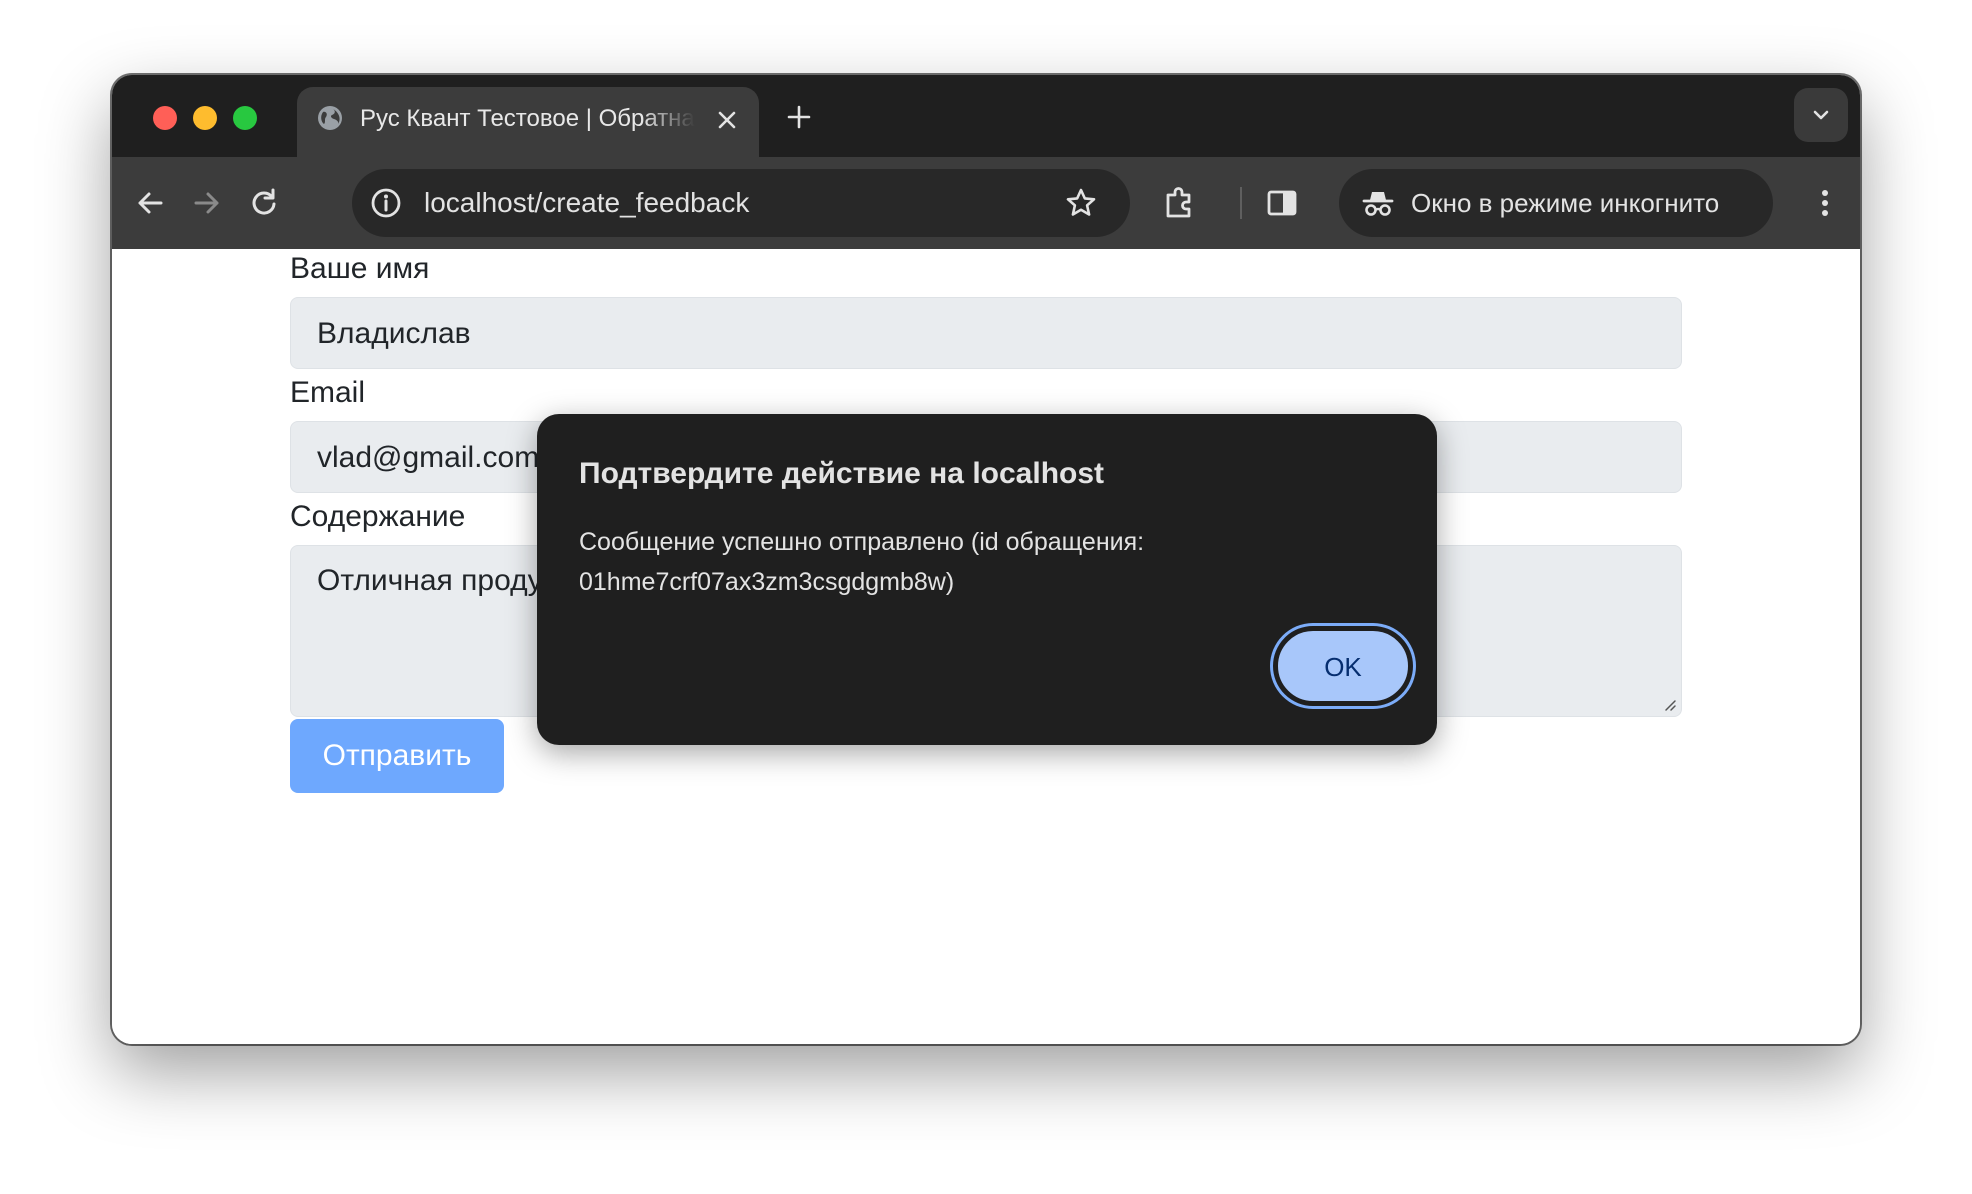  I want to click on submit-button-label: Отправить, so click(397, 755).